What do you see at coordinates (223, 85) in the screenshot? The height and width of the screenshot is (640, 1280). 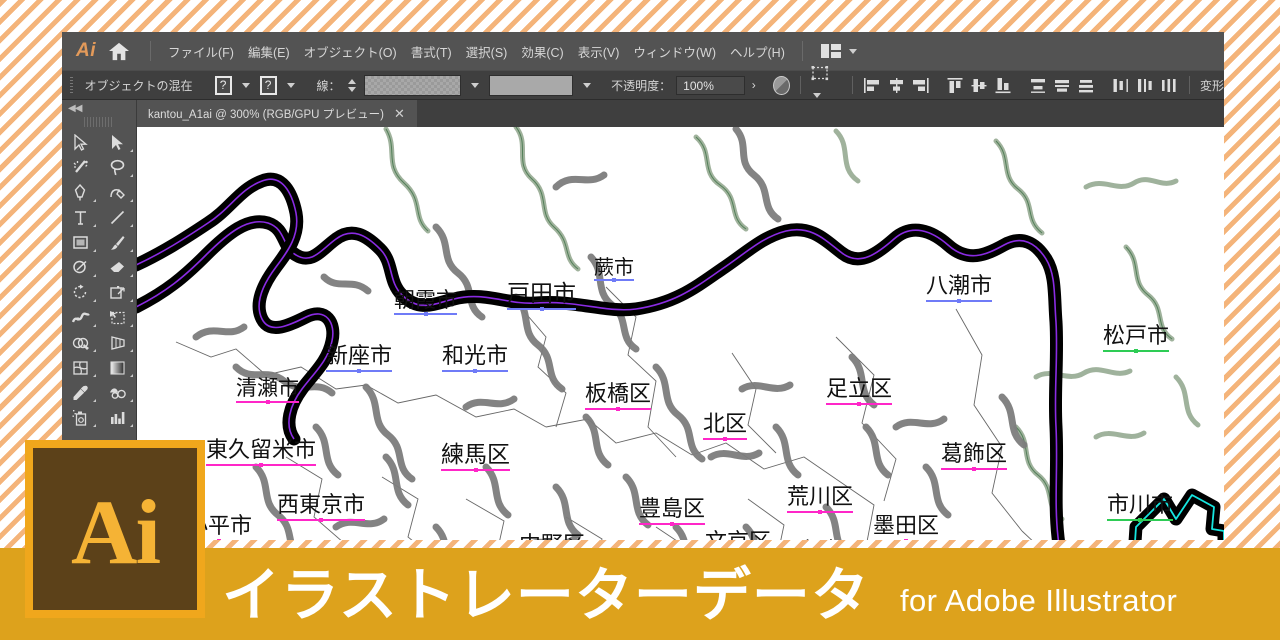 I see `fill-swatch: ?` at bounding box center [223, 85].